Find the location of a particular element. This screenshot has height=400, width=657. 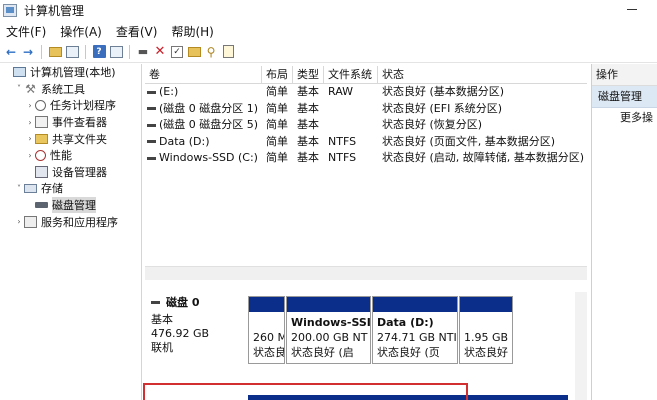

filesystem-cell: NTFS is located at coordinates (342, 157).